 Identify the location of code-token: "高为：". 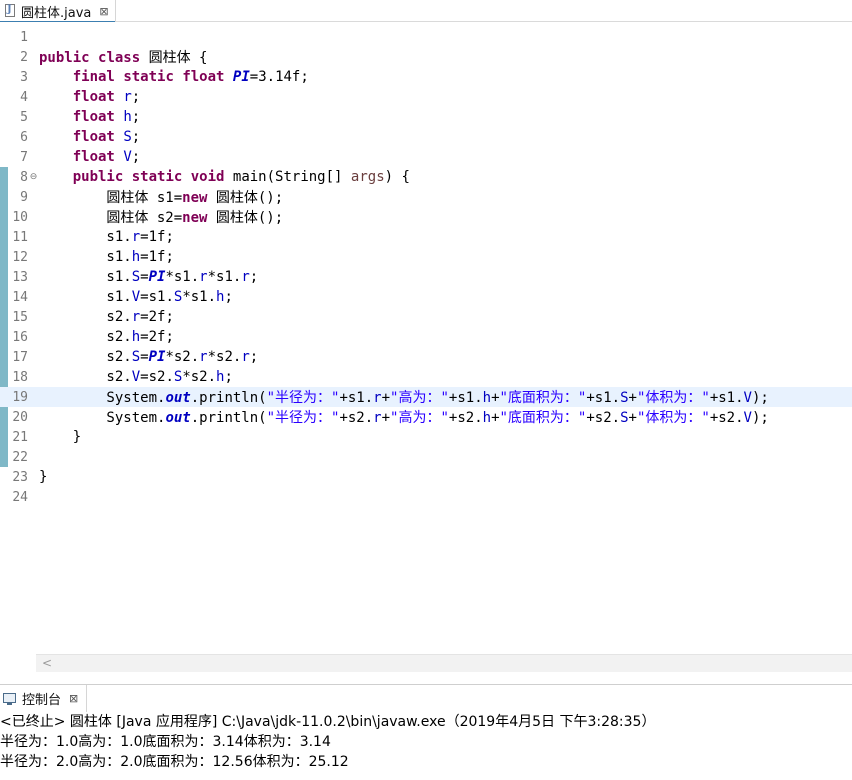
(419, 398).